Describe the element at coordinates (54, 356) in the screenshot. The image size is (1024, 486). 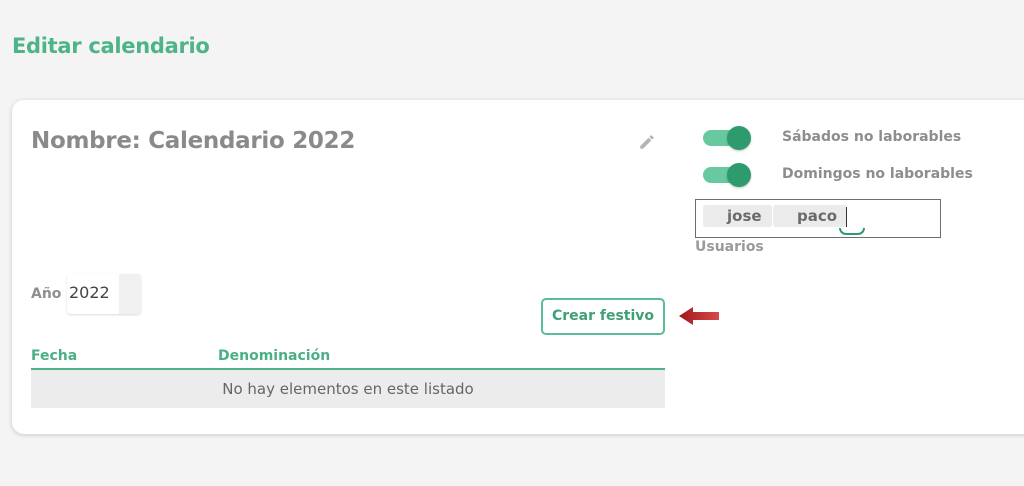
I see `column-header-date: Fecha` at that location.